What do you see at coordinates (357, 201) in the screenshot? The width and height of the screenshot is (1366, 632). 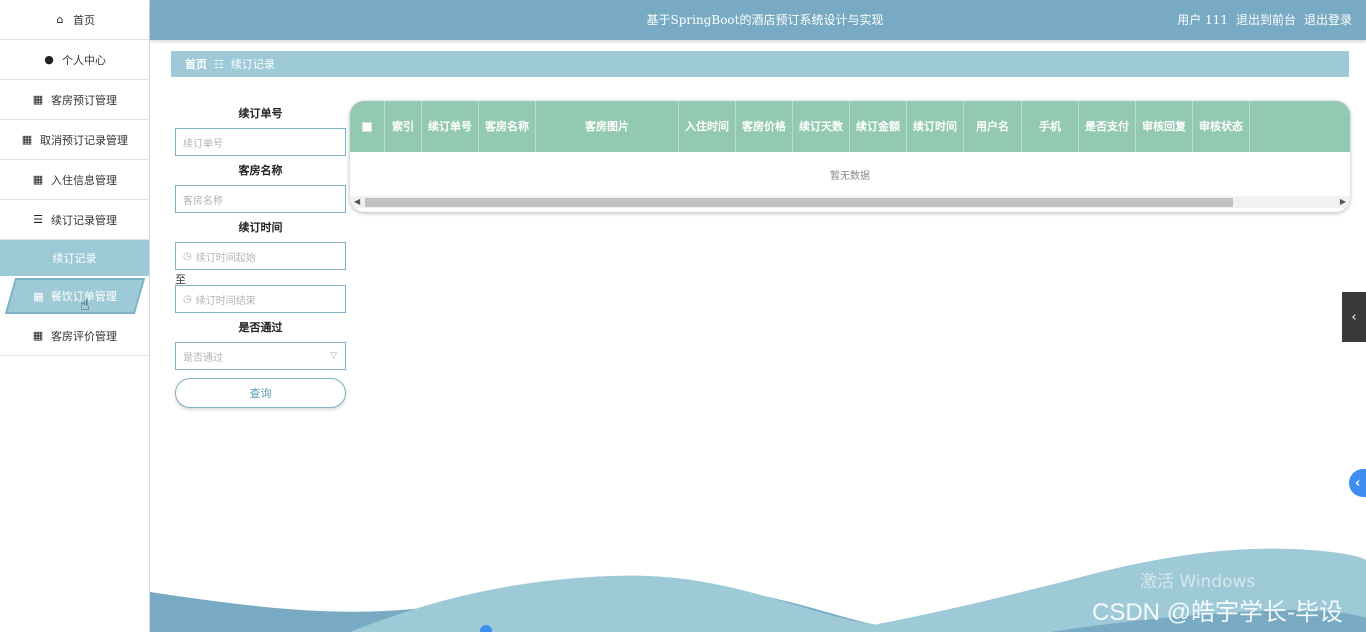 I see `scroll-left-arrow-icon: ◀` at bounding box center [357, 201].